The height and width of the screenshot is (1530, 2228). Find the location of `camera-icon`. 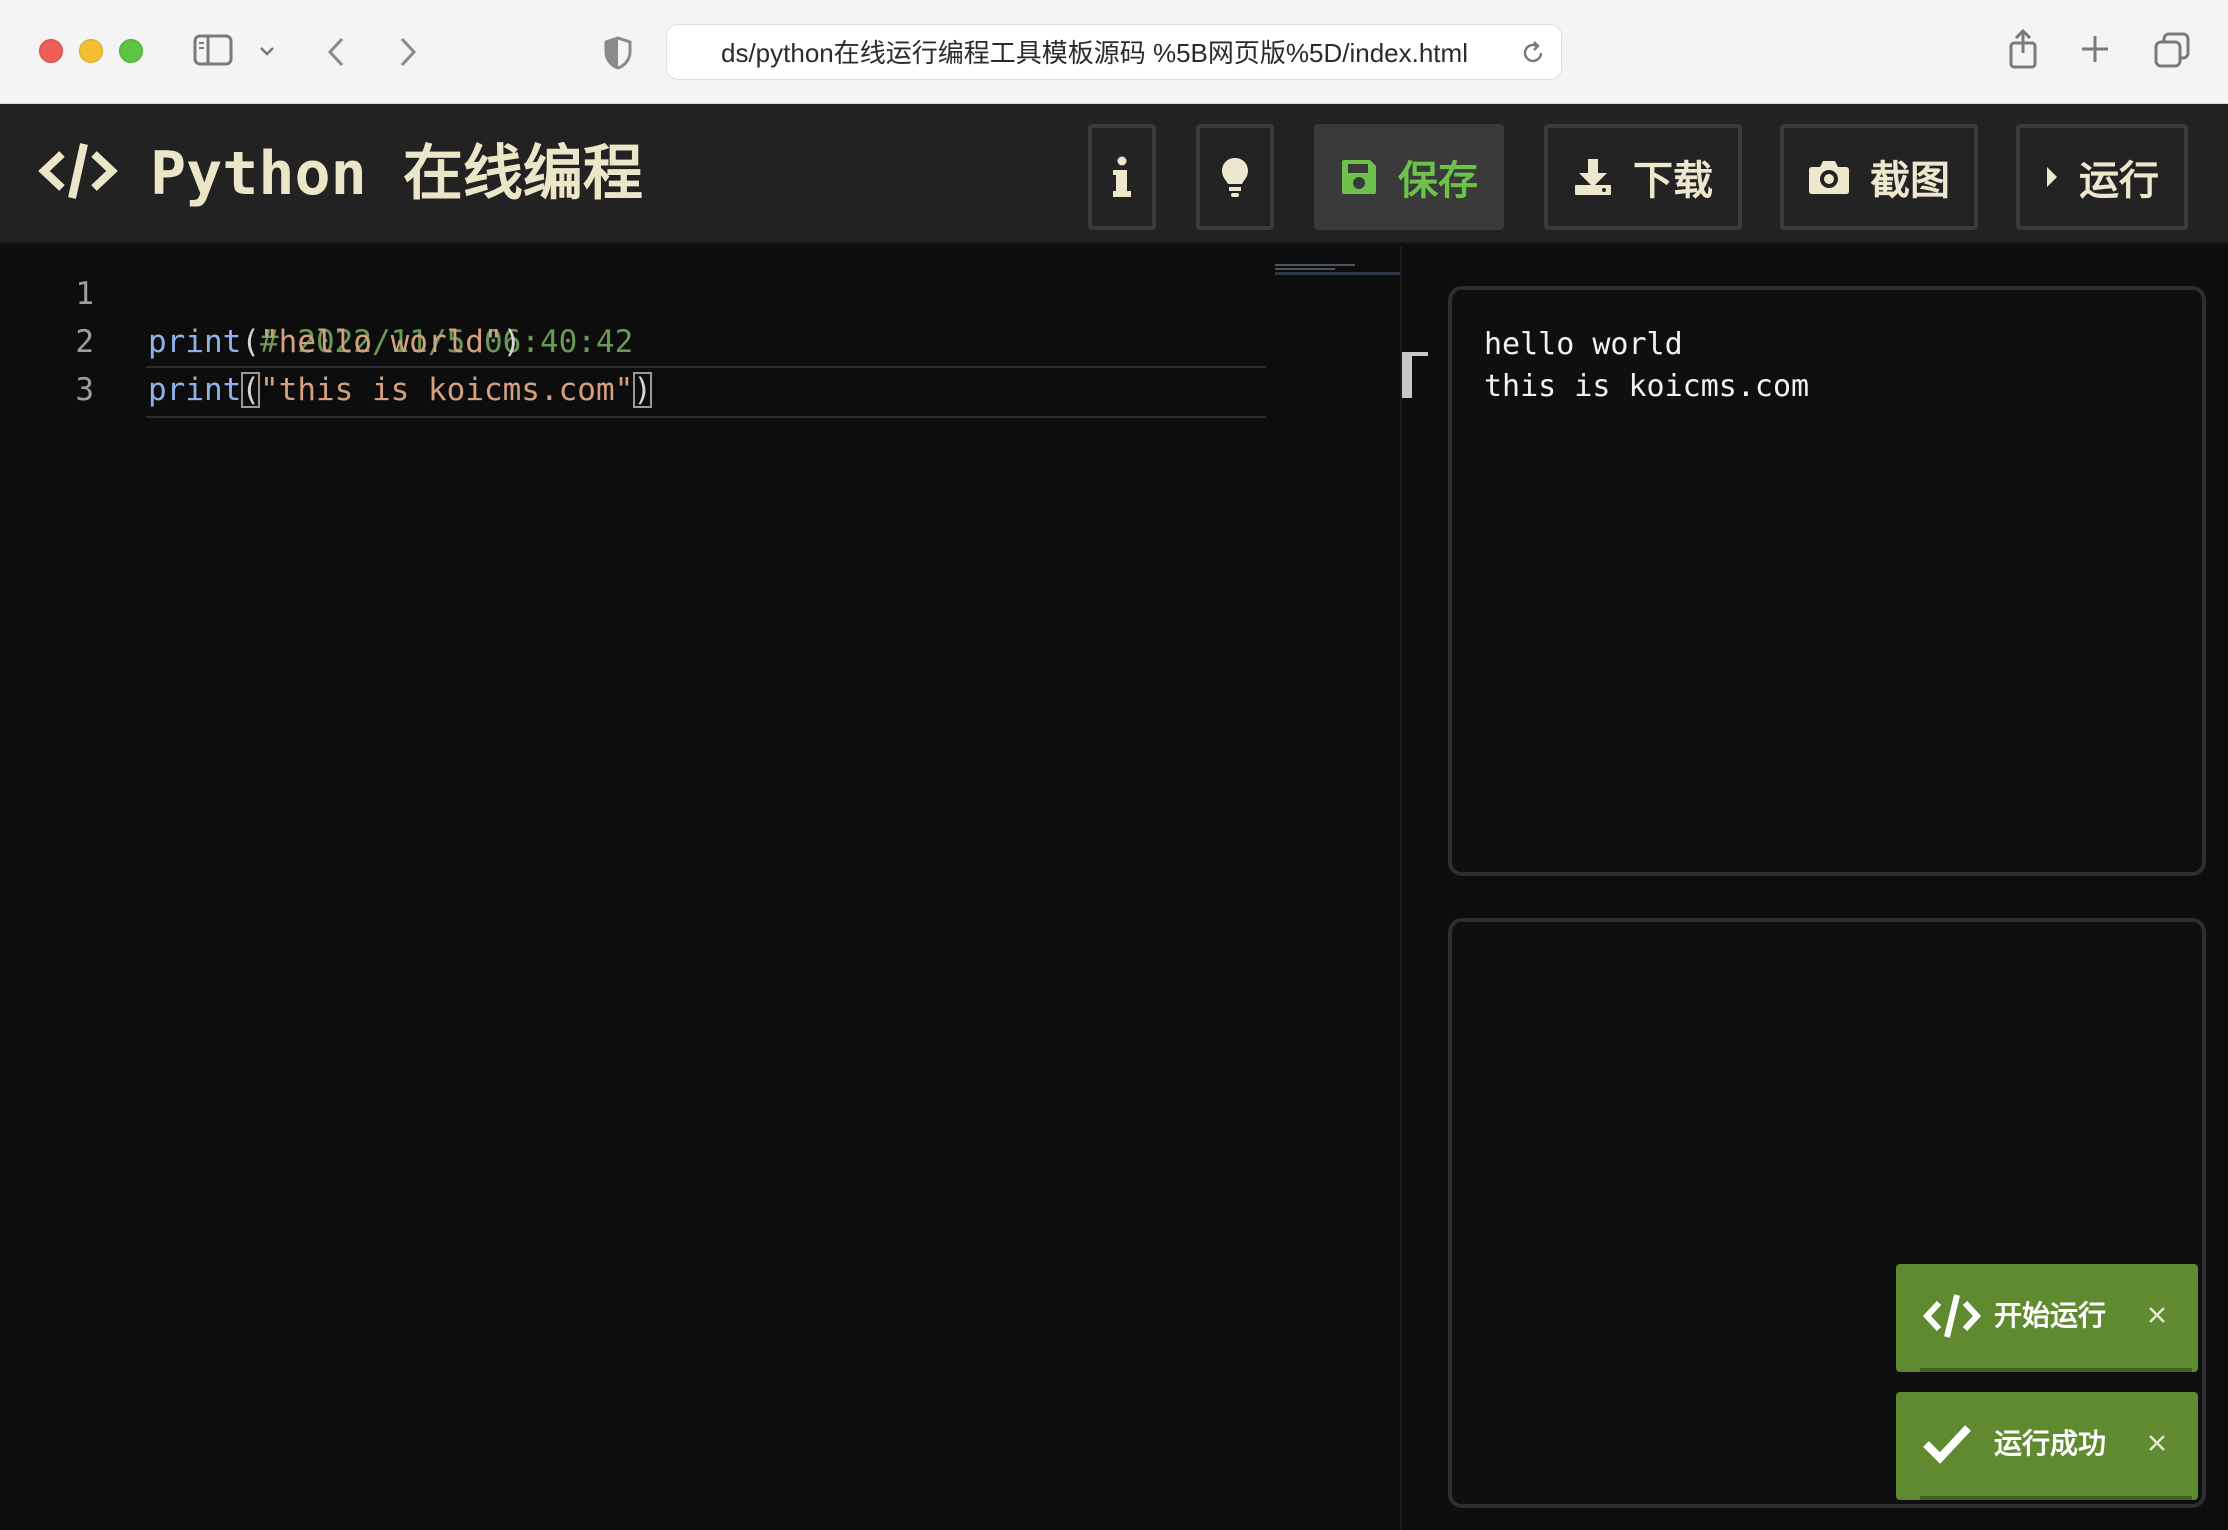

camera-icon is located at coordinates (1829, 177).